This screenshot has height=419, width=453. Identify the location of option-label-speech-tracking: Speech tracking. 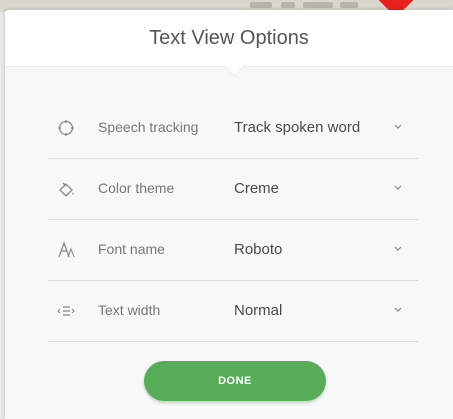
(148, 127).